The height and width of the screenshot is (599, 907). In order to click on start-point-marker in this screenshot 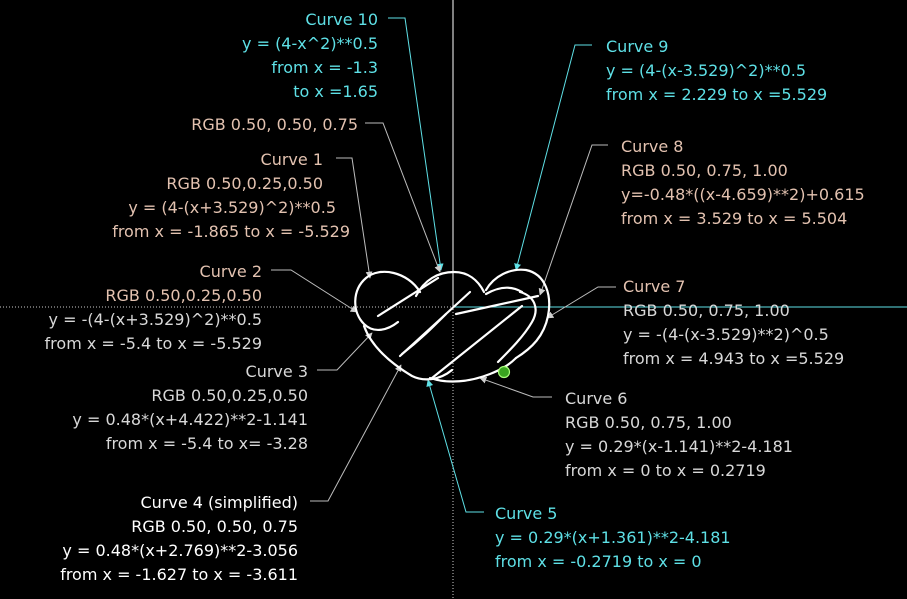, I will do `click(504, 372)`.